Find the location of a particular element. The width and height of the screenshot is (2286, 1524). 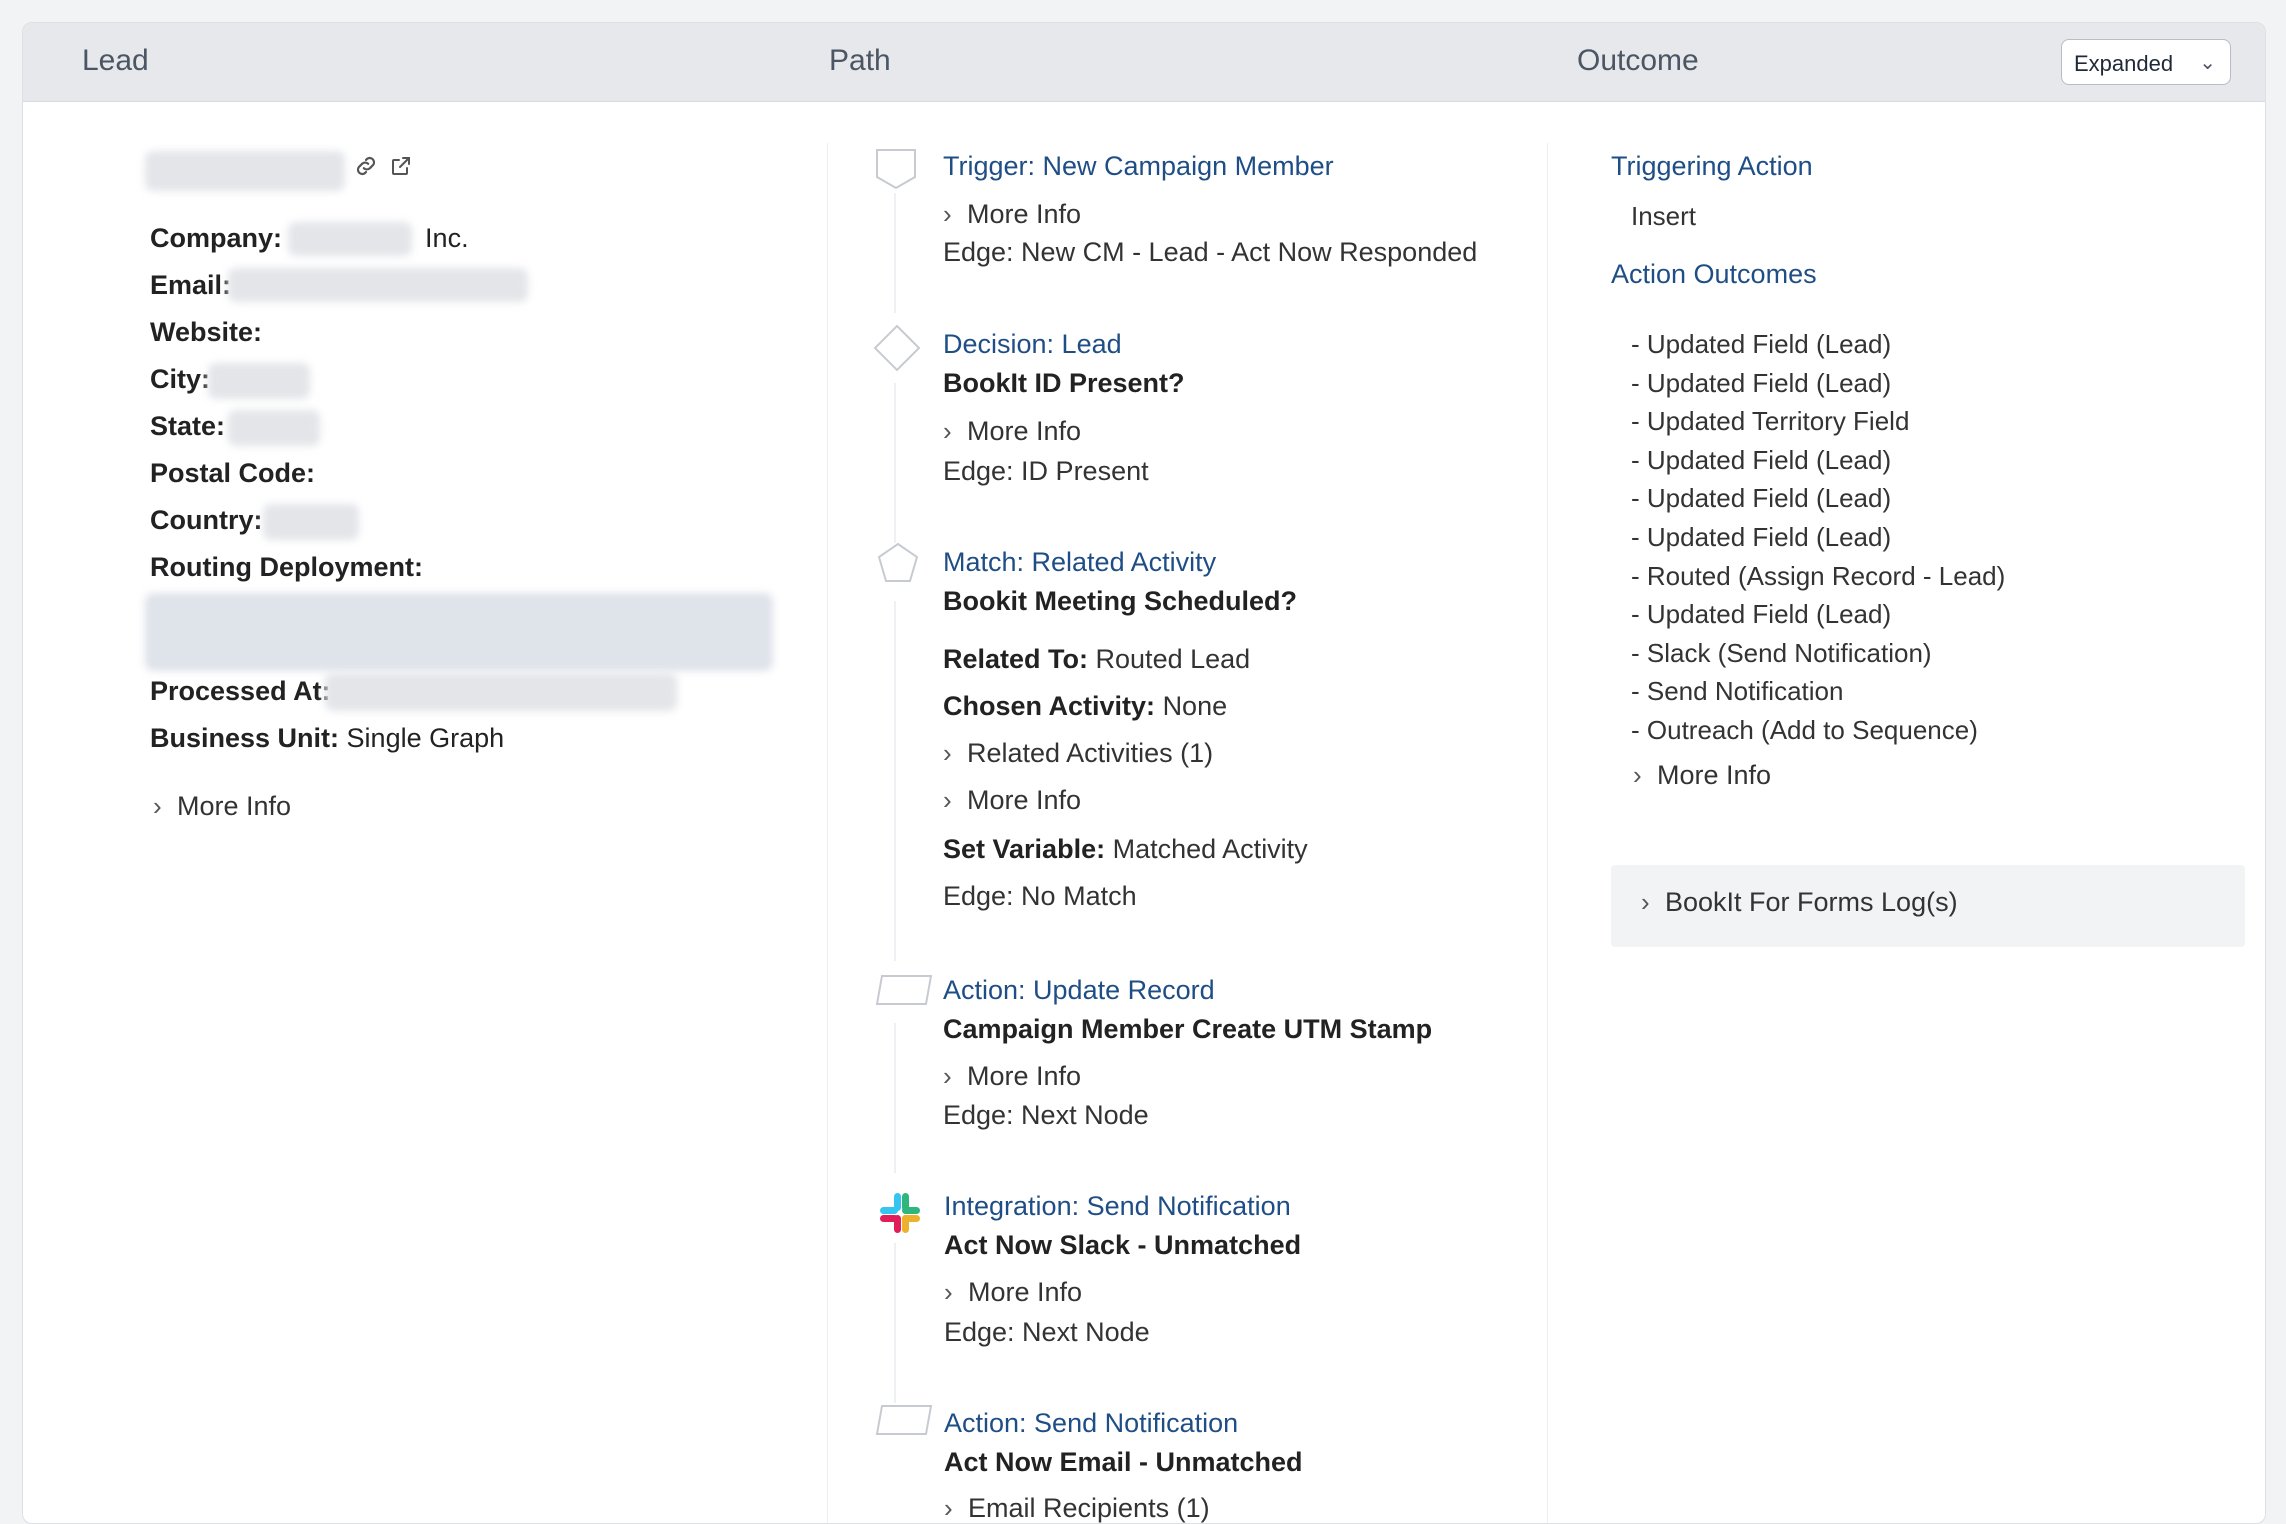

email-recipients-label: Email Recipients (1) is located at coordinates (1089, 1508).